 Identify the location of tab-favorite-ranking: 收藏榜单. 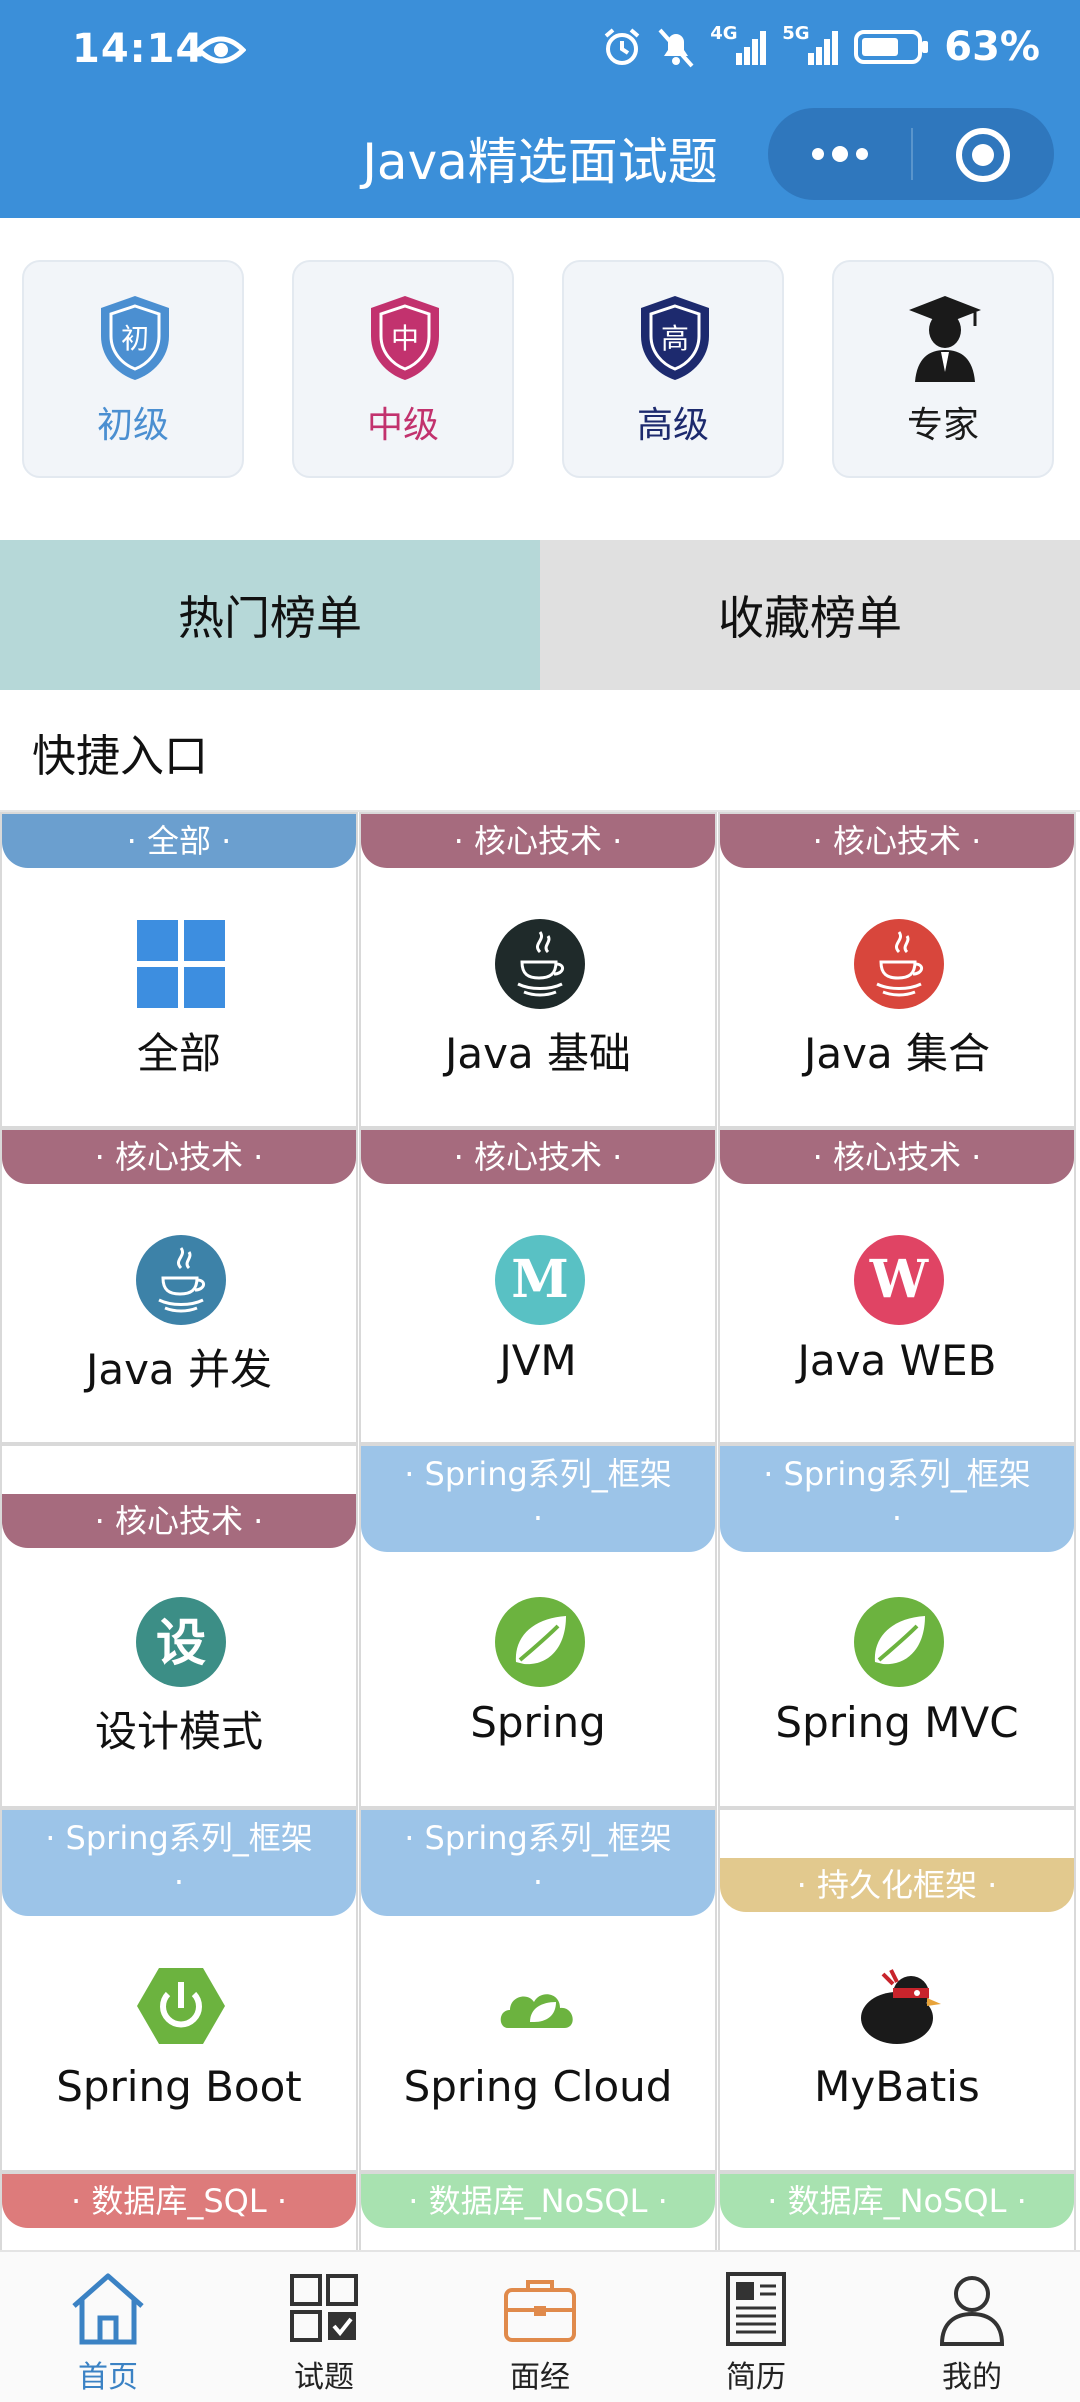
(810, 615).